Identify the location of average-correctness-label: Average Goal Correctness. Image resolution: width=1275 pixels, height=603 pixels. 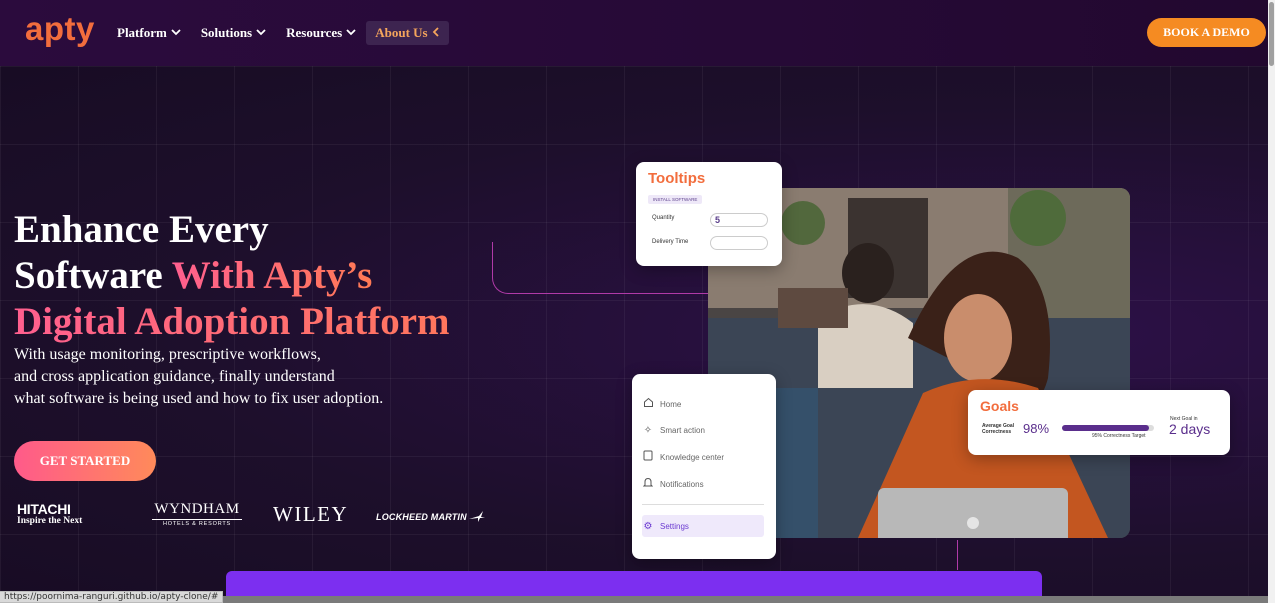
(998, 429).